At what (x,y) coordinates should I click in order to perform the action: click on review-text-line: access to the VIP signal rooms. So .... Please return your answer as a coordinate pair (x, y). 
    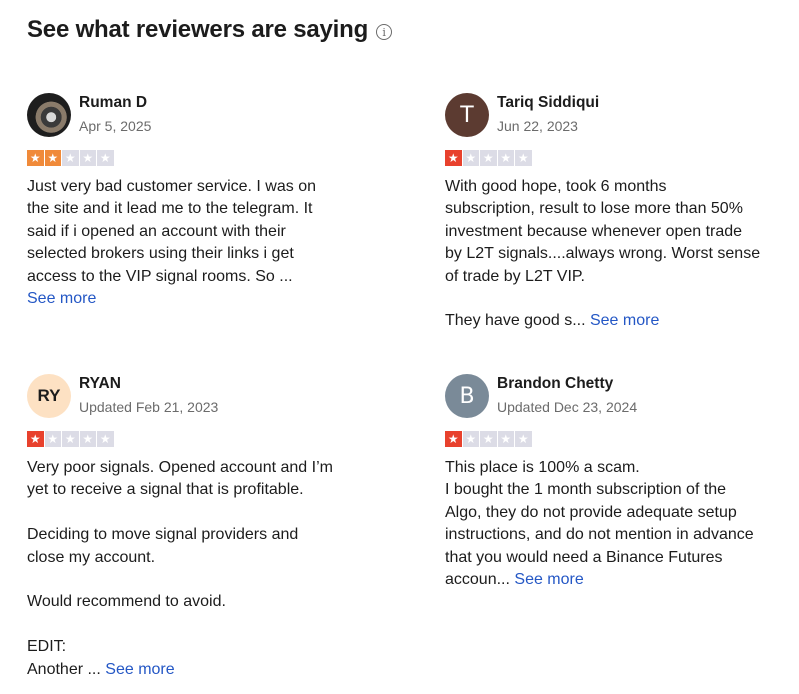
    Looking at the image, I should click on (197, 277).